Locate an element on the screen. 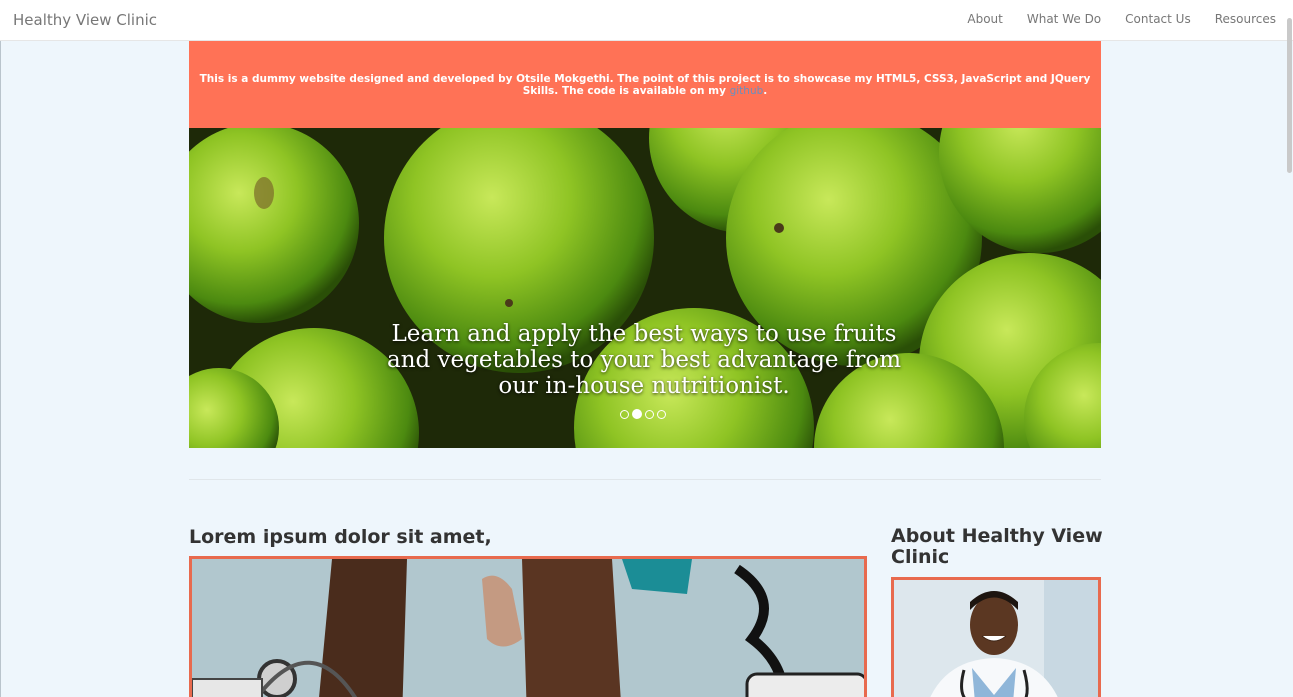  nav-about: About is located at coordinates (984, 19).